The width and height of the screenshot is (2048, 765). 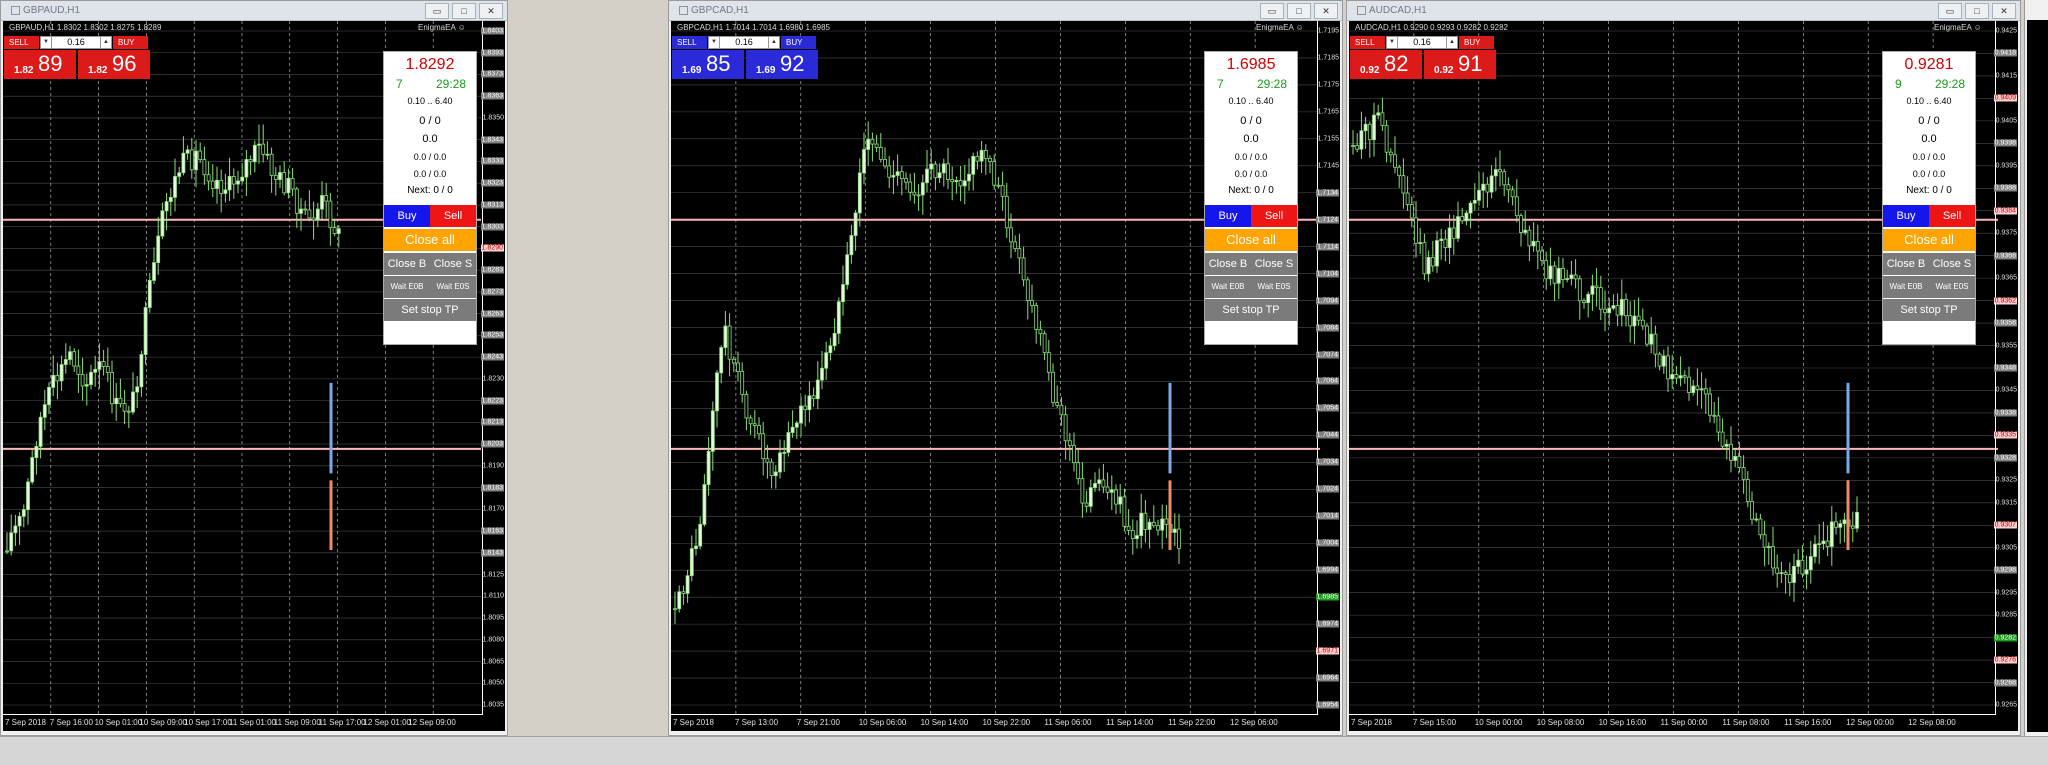 What do you see at coordinates (2006, 503) in the screenshot?
I see `price-axis-label: 0.9315` at bounding box center [2006, 503].